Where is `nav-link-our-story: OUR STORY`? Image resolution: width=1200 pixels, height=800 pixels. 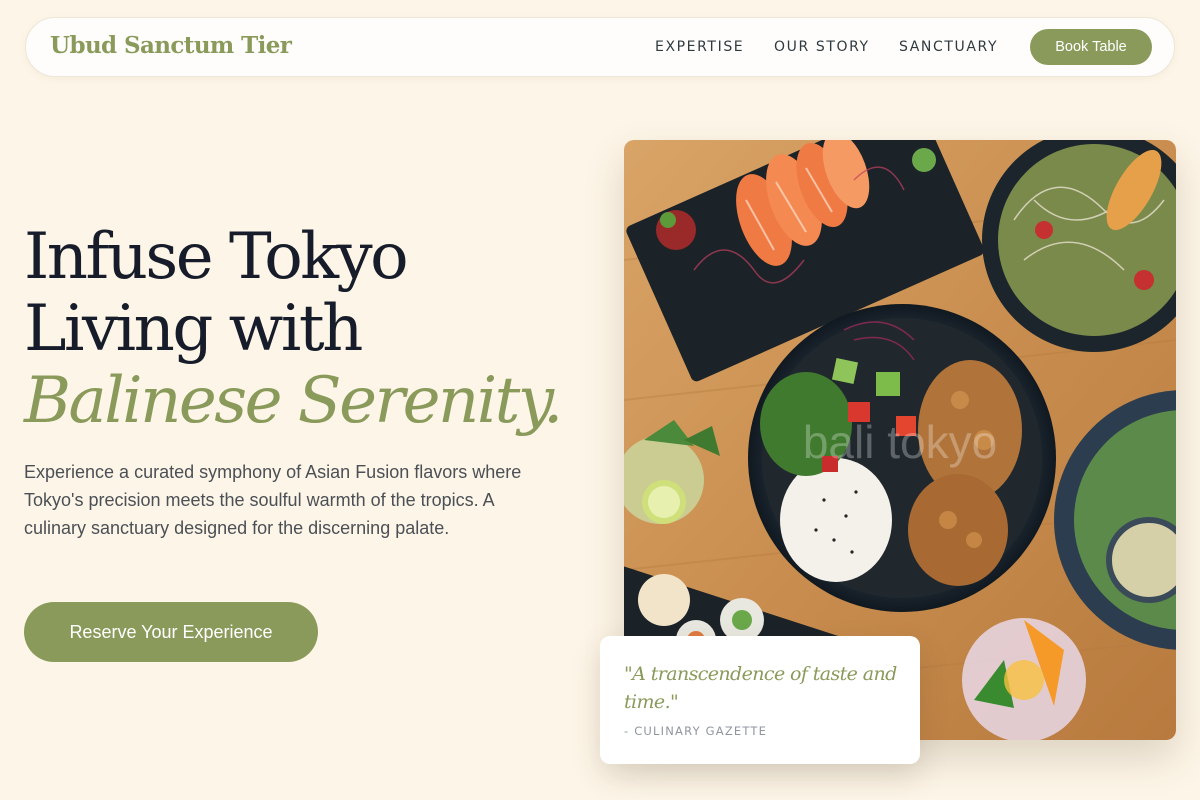 nav-link-our-story: OUR STORY is located at coordinates (822, 47).